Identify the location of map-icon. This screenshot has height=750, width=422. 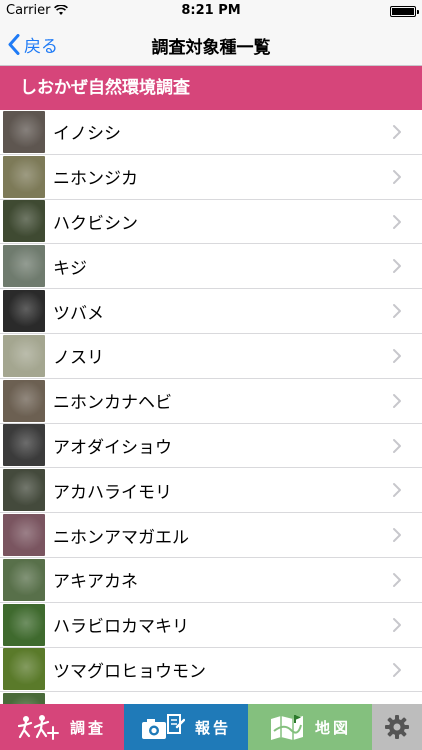
(286, 727).